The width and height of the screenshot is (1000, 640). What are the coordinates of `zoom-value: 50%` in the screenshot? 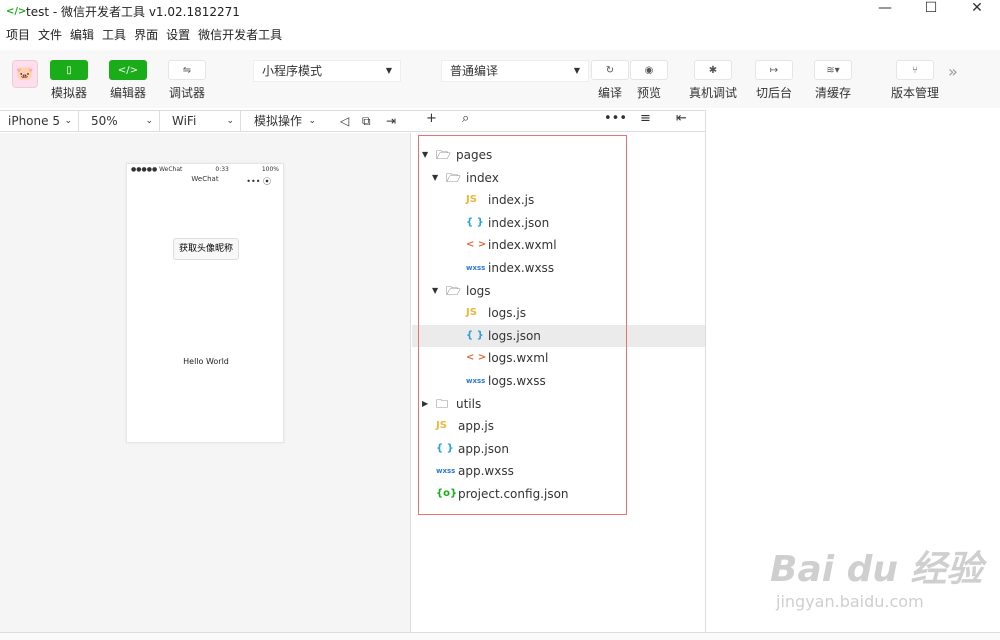 It's located at (104, 121).